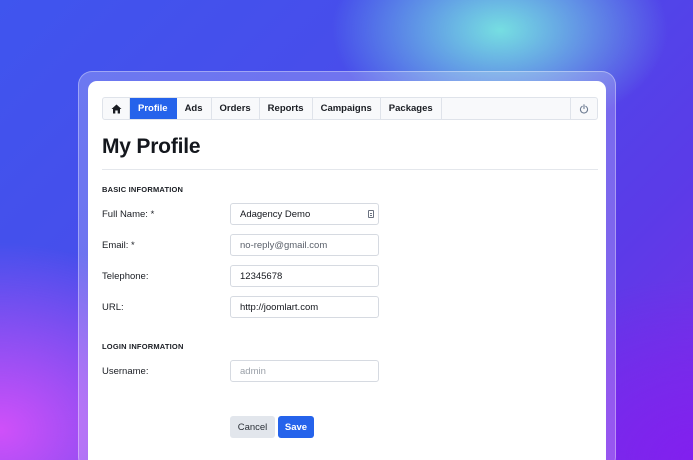 The height and width of the screenshot is (460, 693). I want to click on logout-button, so click(583, 108).